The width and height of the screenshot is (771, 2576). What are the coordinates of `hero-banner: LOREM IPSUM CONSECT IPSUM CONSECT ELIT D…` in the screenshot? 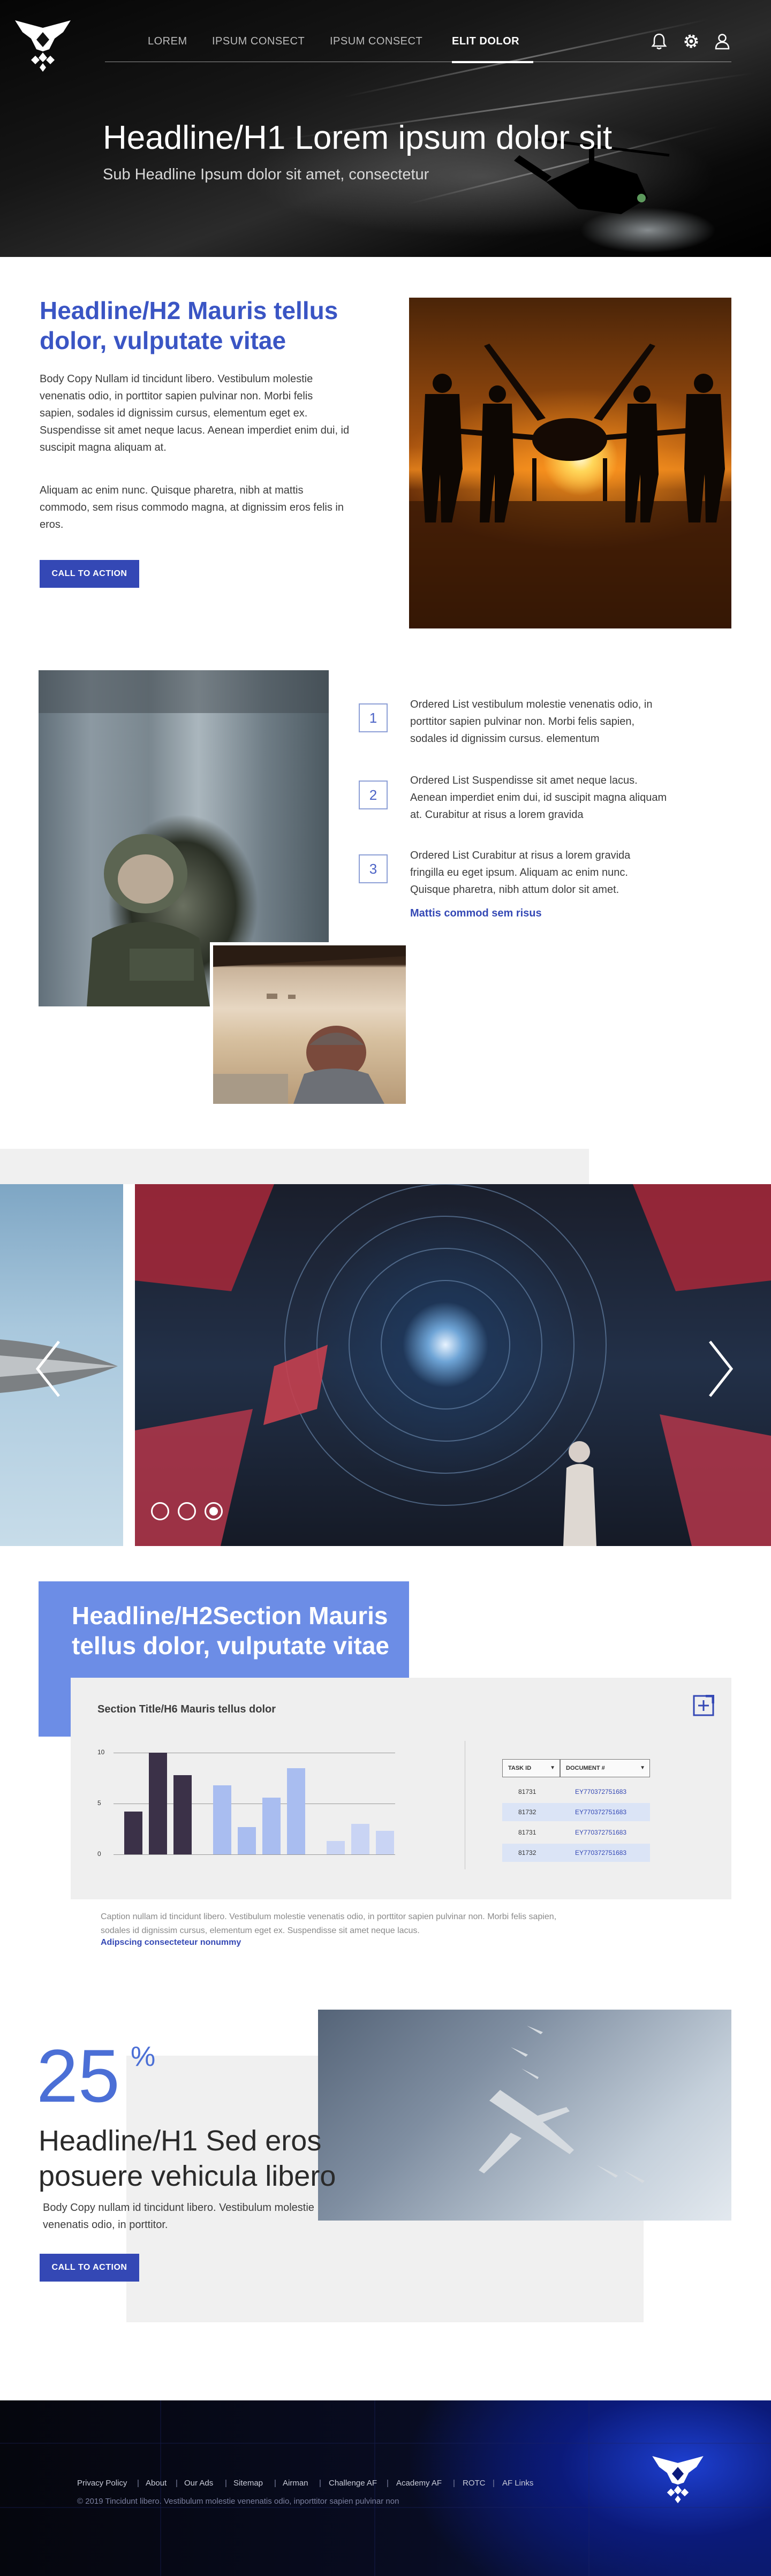 It's located at (385, 128).